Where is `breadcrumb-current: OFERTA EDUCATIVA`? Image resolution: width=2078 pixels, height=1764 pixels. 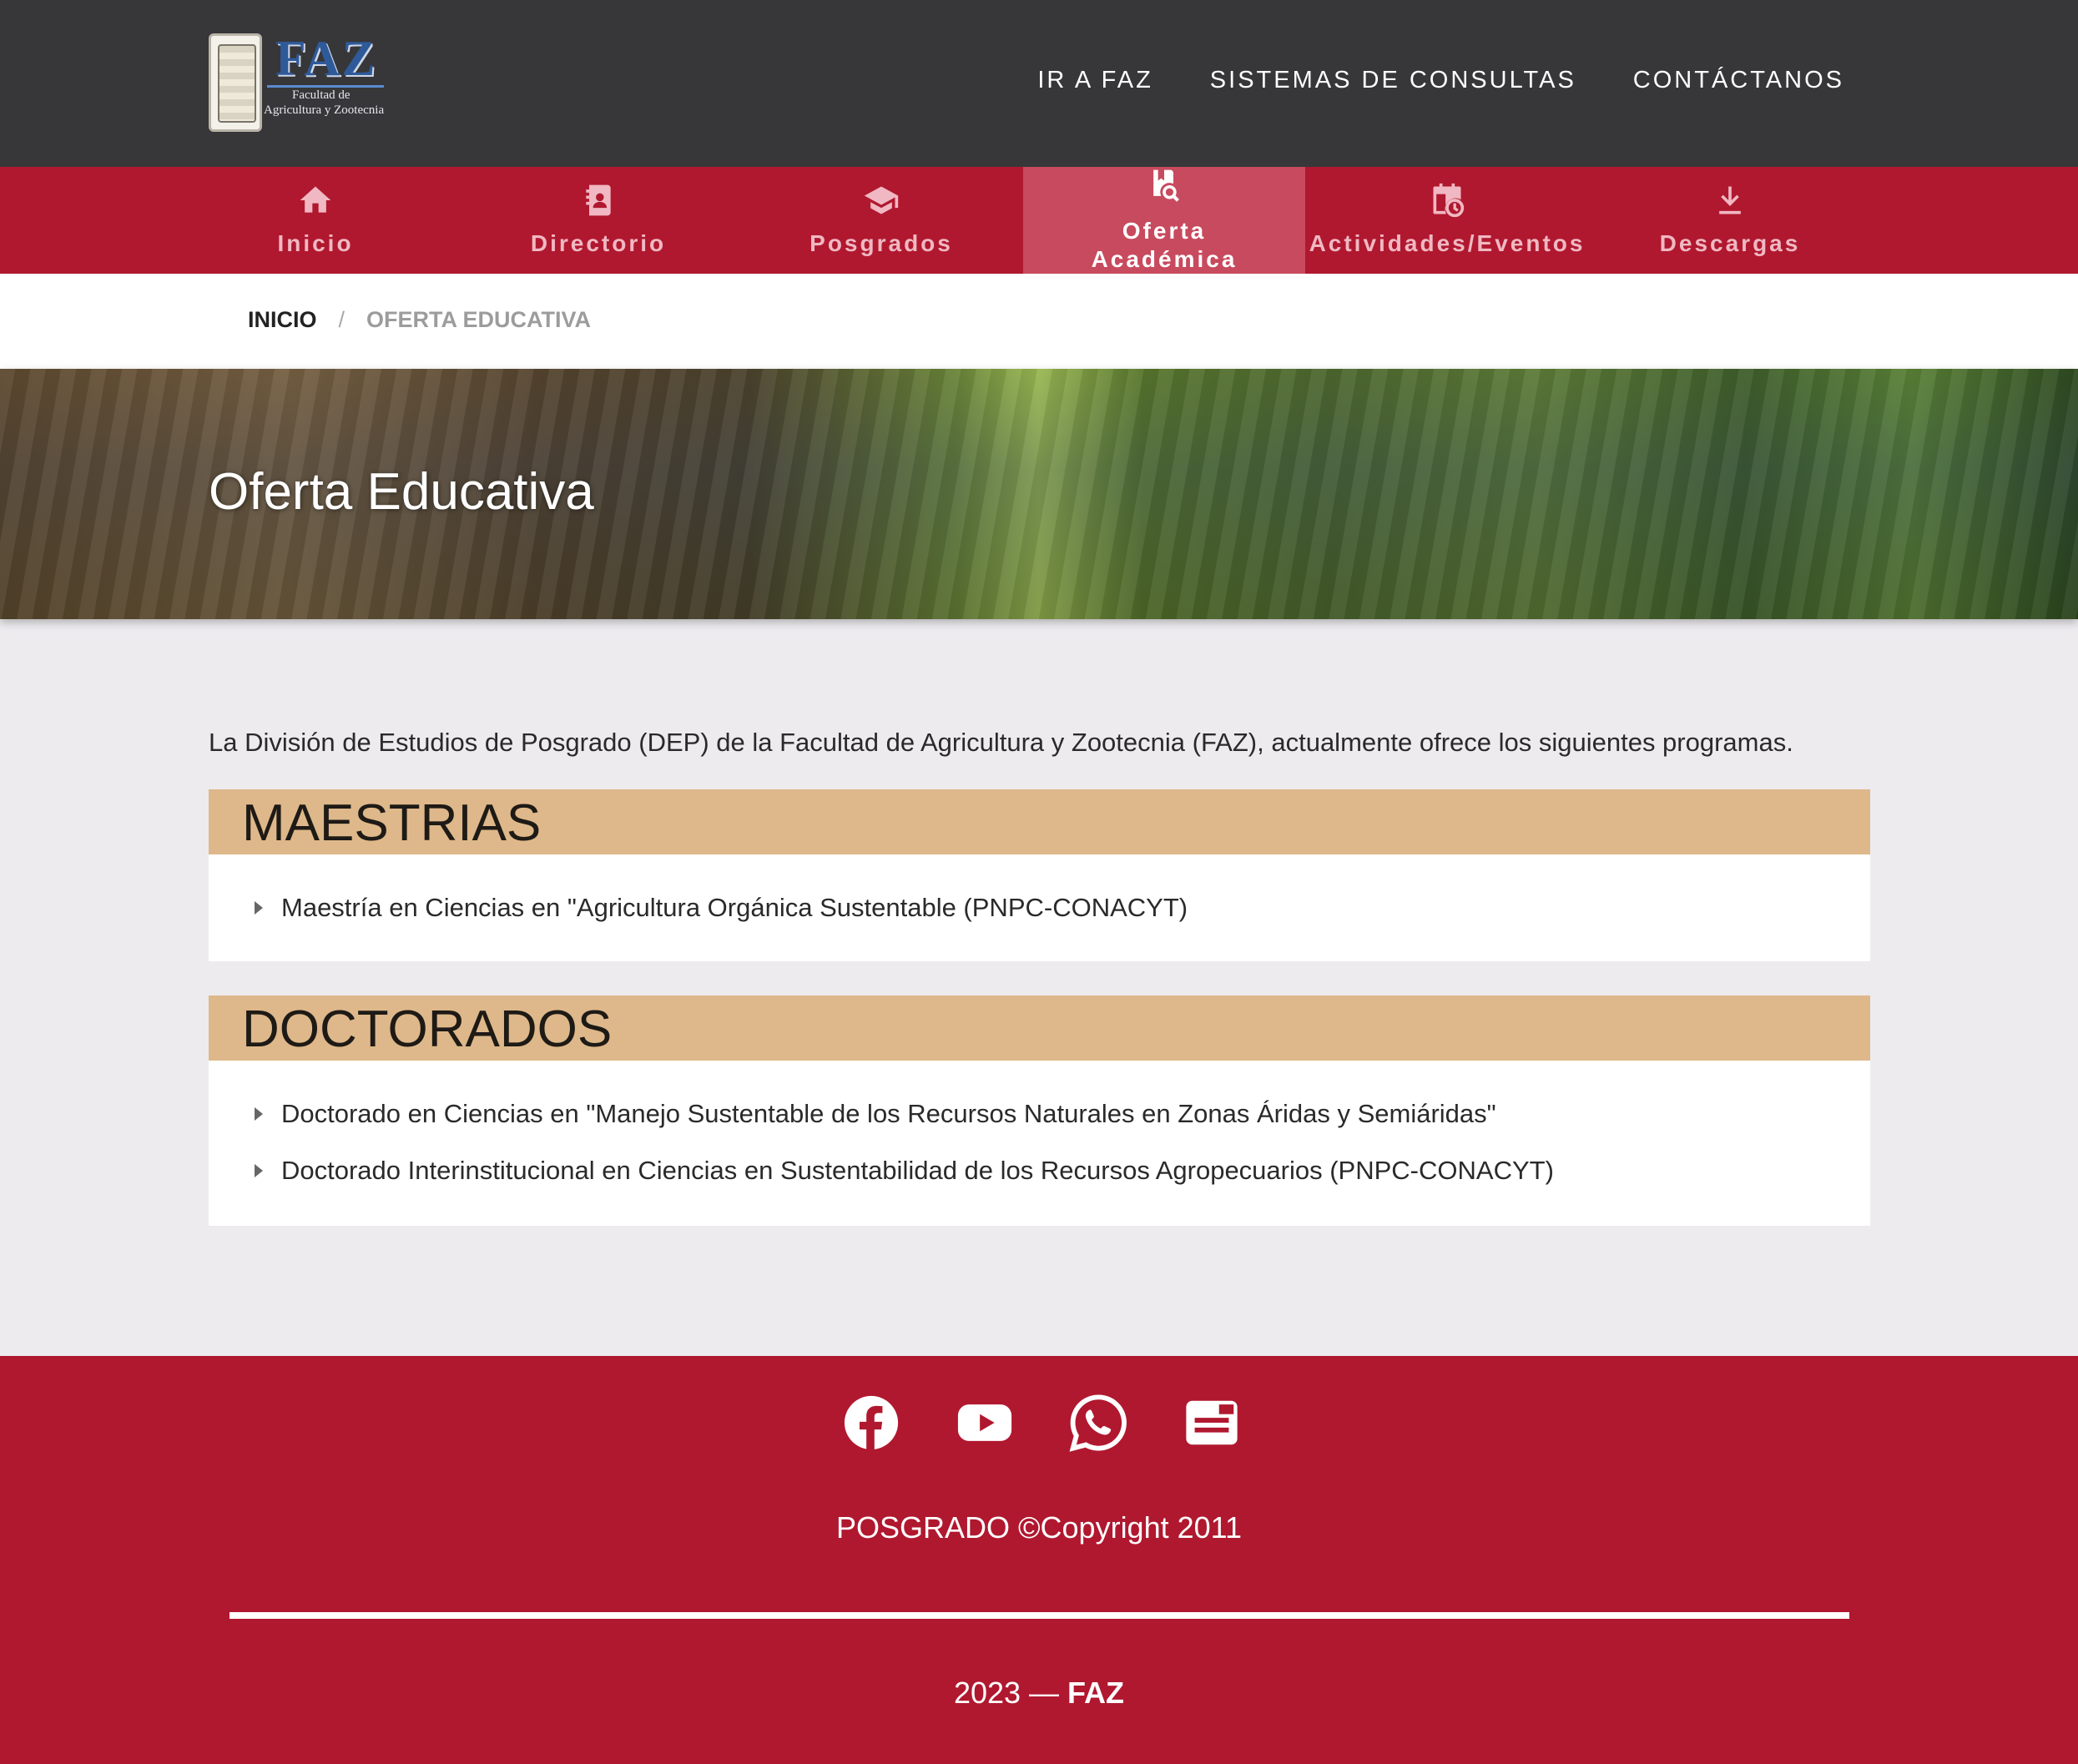
breadcrumb-current: OFERTA EDUCATIVA is located at coordinates (479, 319).